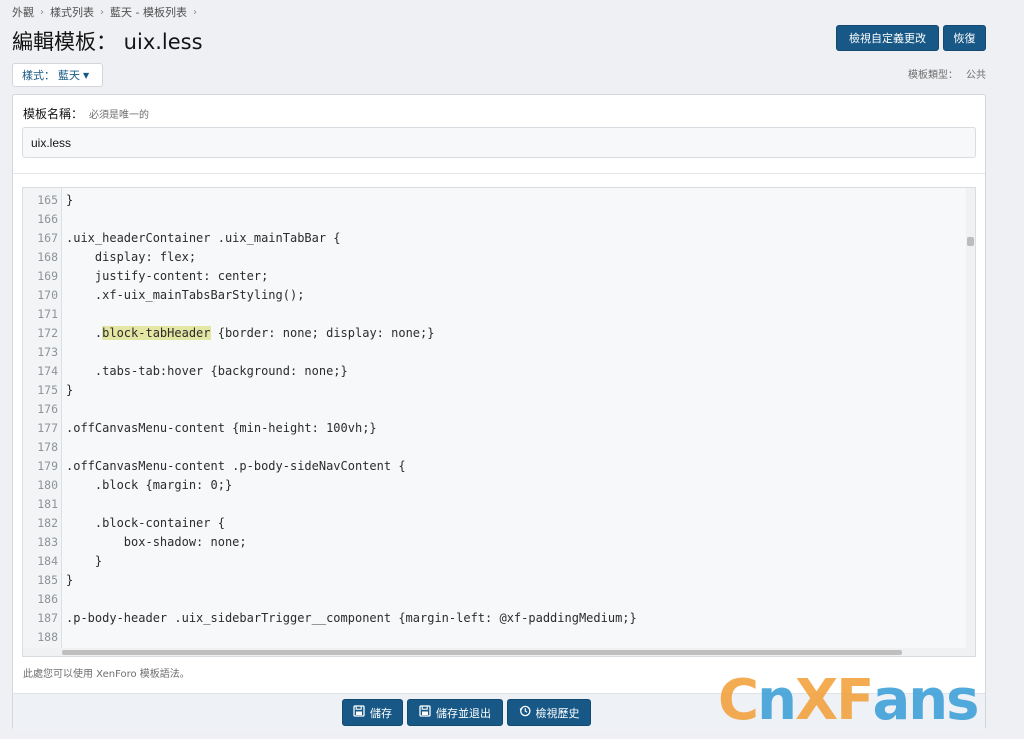 Image resolution: width=1024 pixels, height=739 pixels. What do you see at coordinates (493, 200) in the screenshot?
I see `code-line: 165}` at bounding box center [493, 200].